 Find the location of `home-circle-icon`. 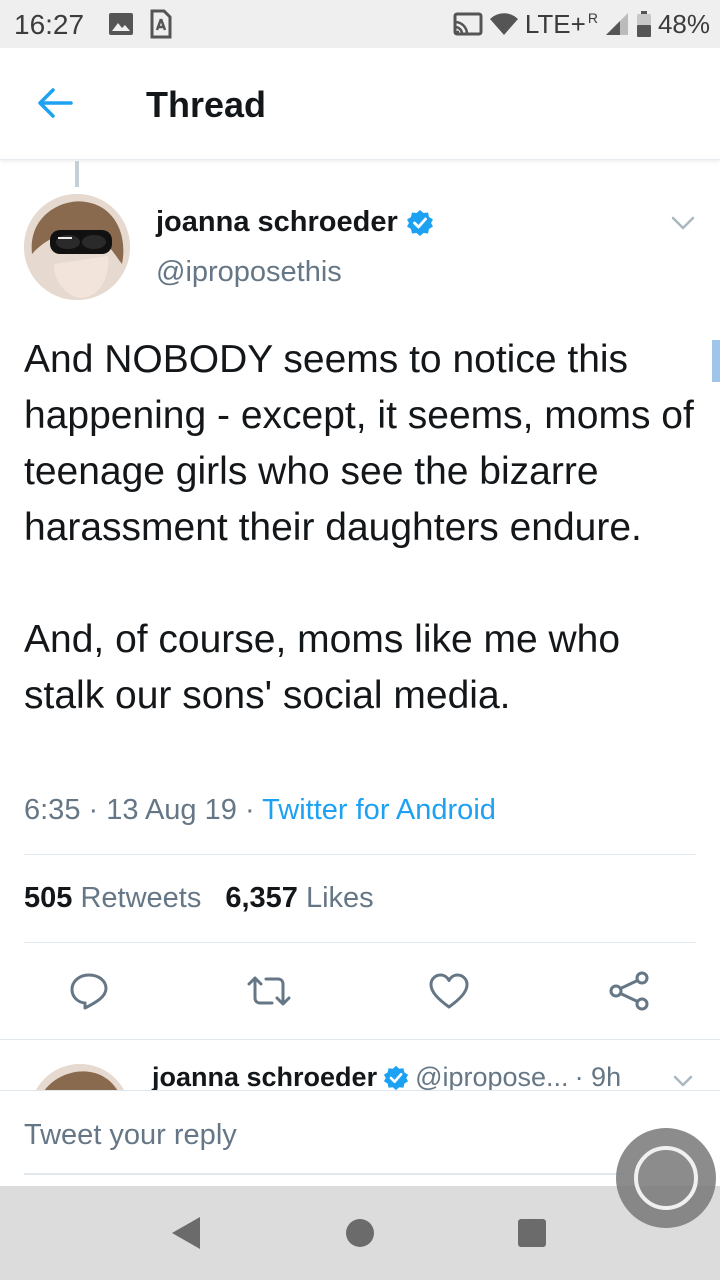

home-circle-icon is located at coordinates (360, 1233).